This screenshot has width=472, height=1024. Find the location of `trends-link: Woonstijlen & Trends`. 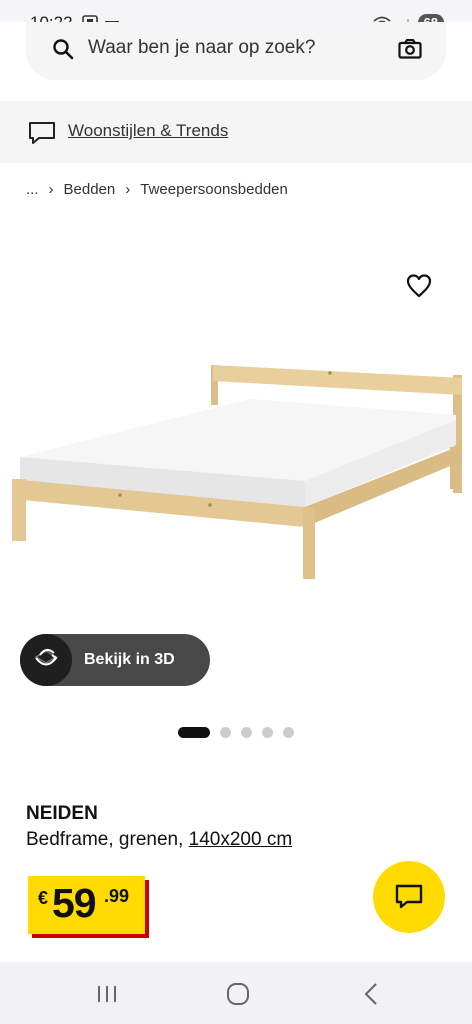

trends-link: Woonstijlen & Trends is located at coordinates (148, 131).